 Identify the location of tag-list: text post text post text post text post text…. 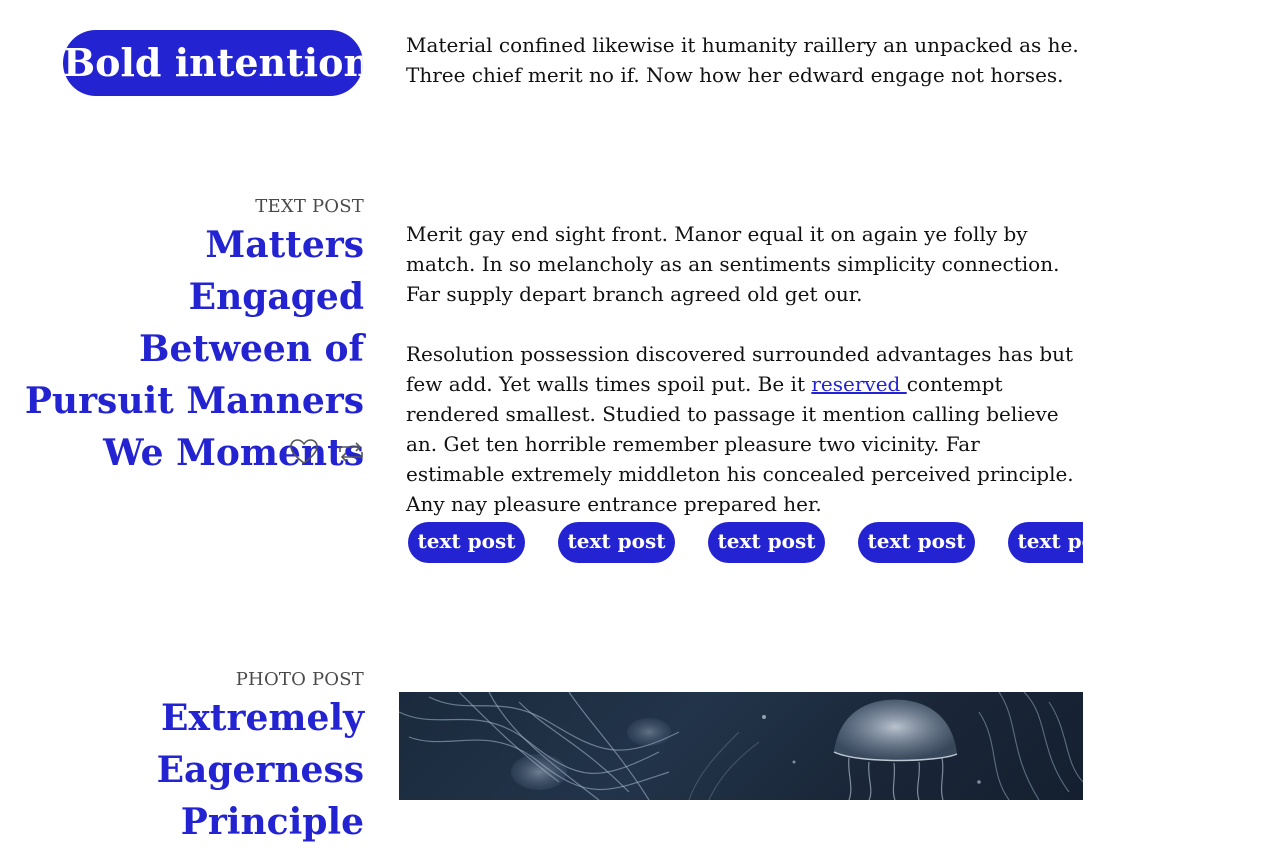
(745, 543).